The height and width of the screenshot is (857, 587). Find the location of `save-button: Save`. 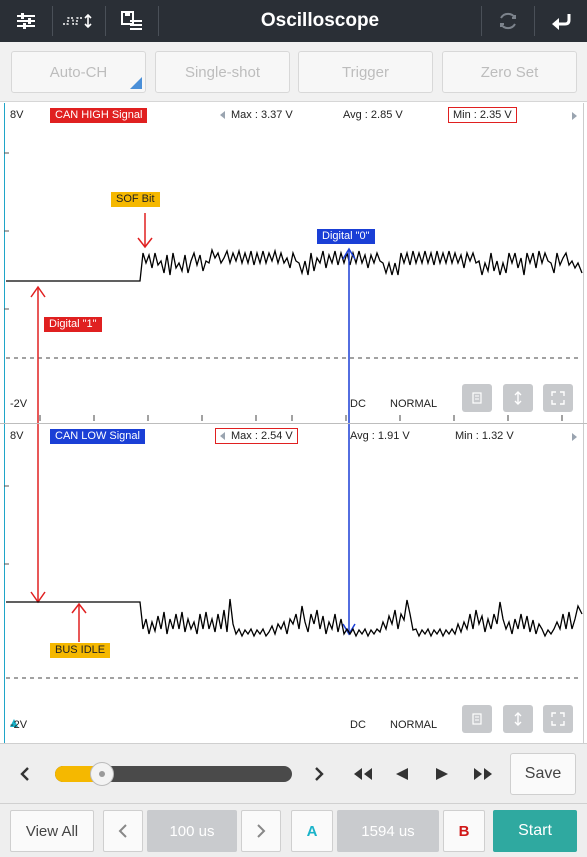

save-button: Save is located at coordinates (543, 774).